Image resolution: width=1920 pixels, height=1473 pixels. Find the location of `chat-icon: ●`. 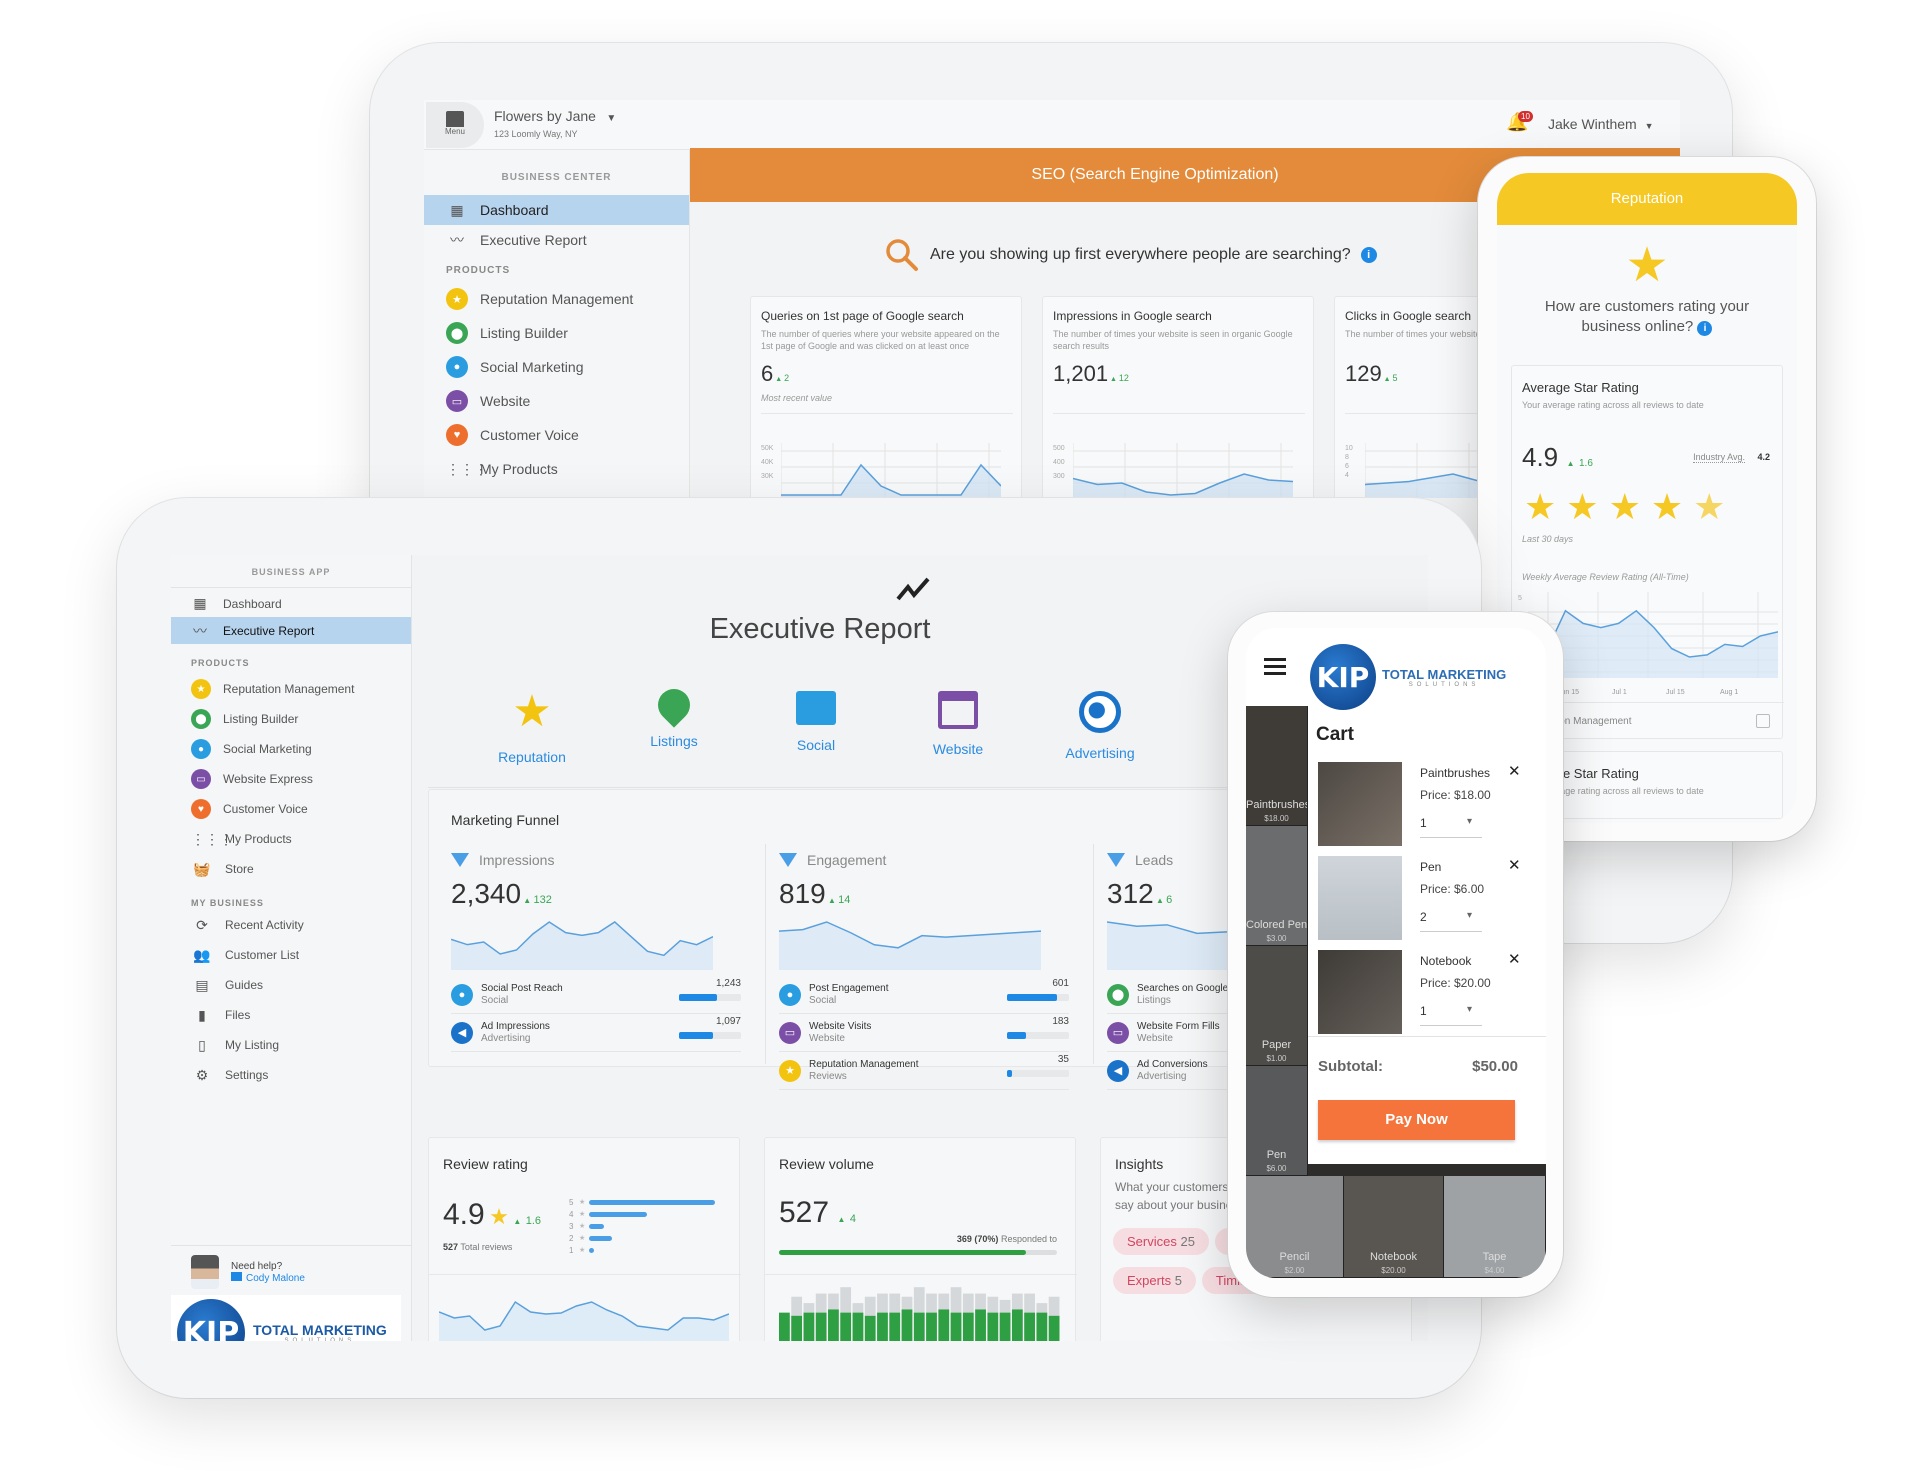

chat-icon: ● is located at coordinates (790, 994).